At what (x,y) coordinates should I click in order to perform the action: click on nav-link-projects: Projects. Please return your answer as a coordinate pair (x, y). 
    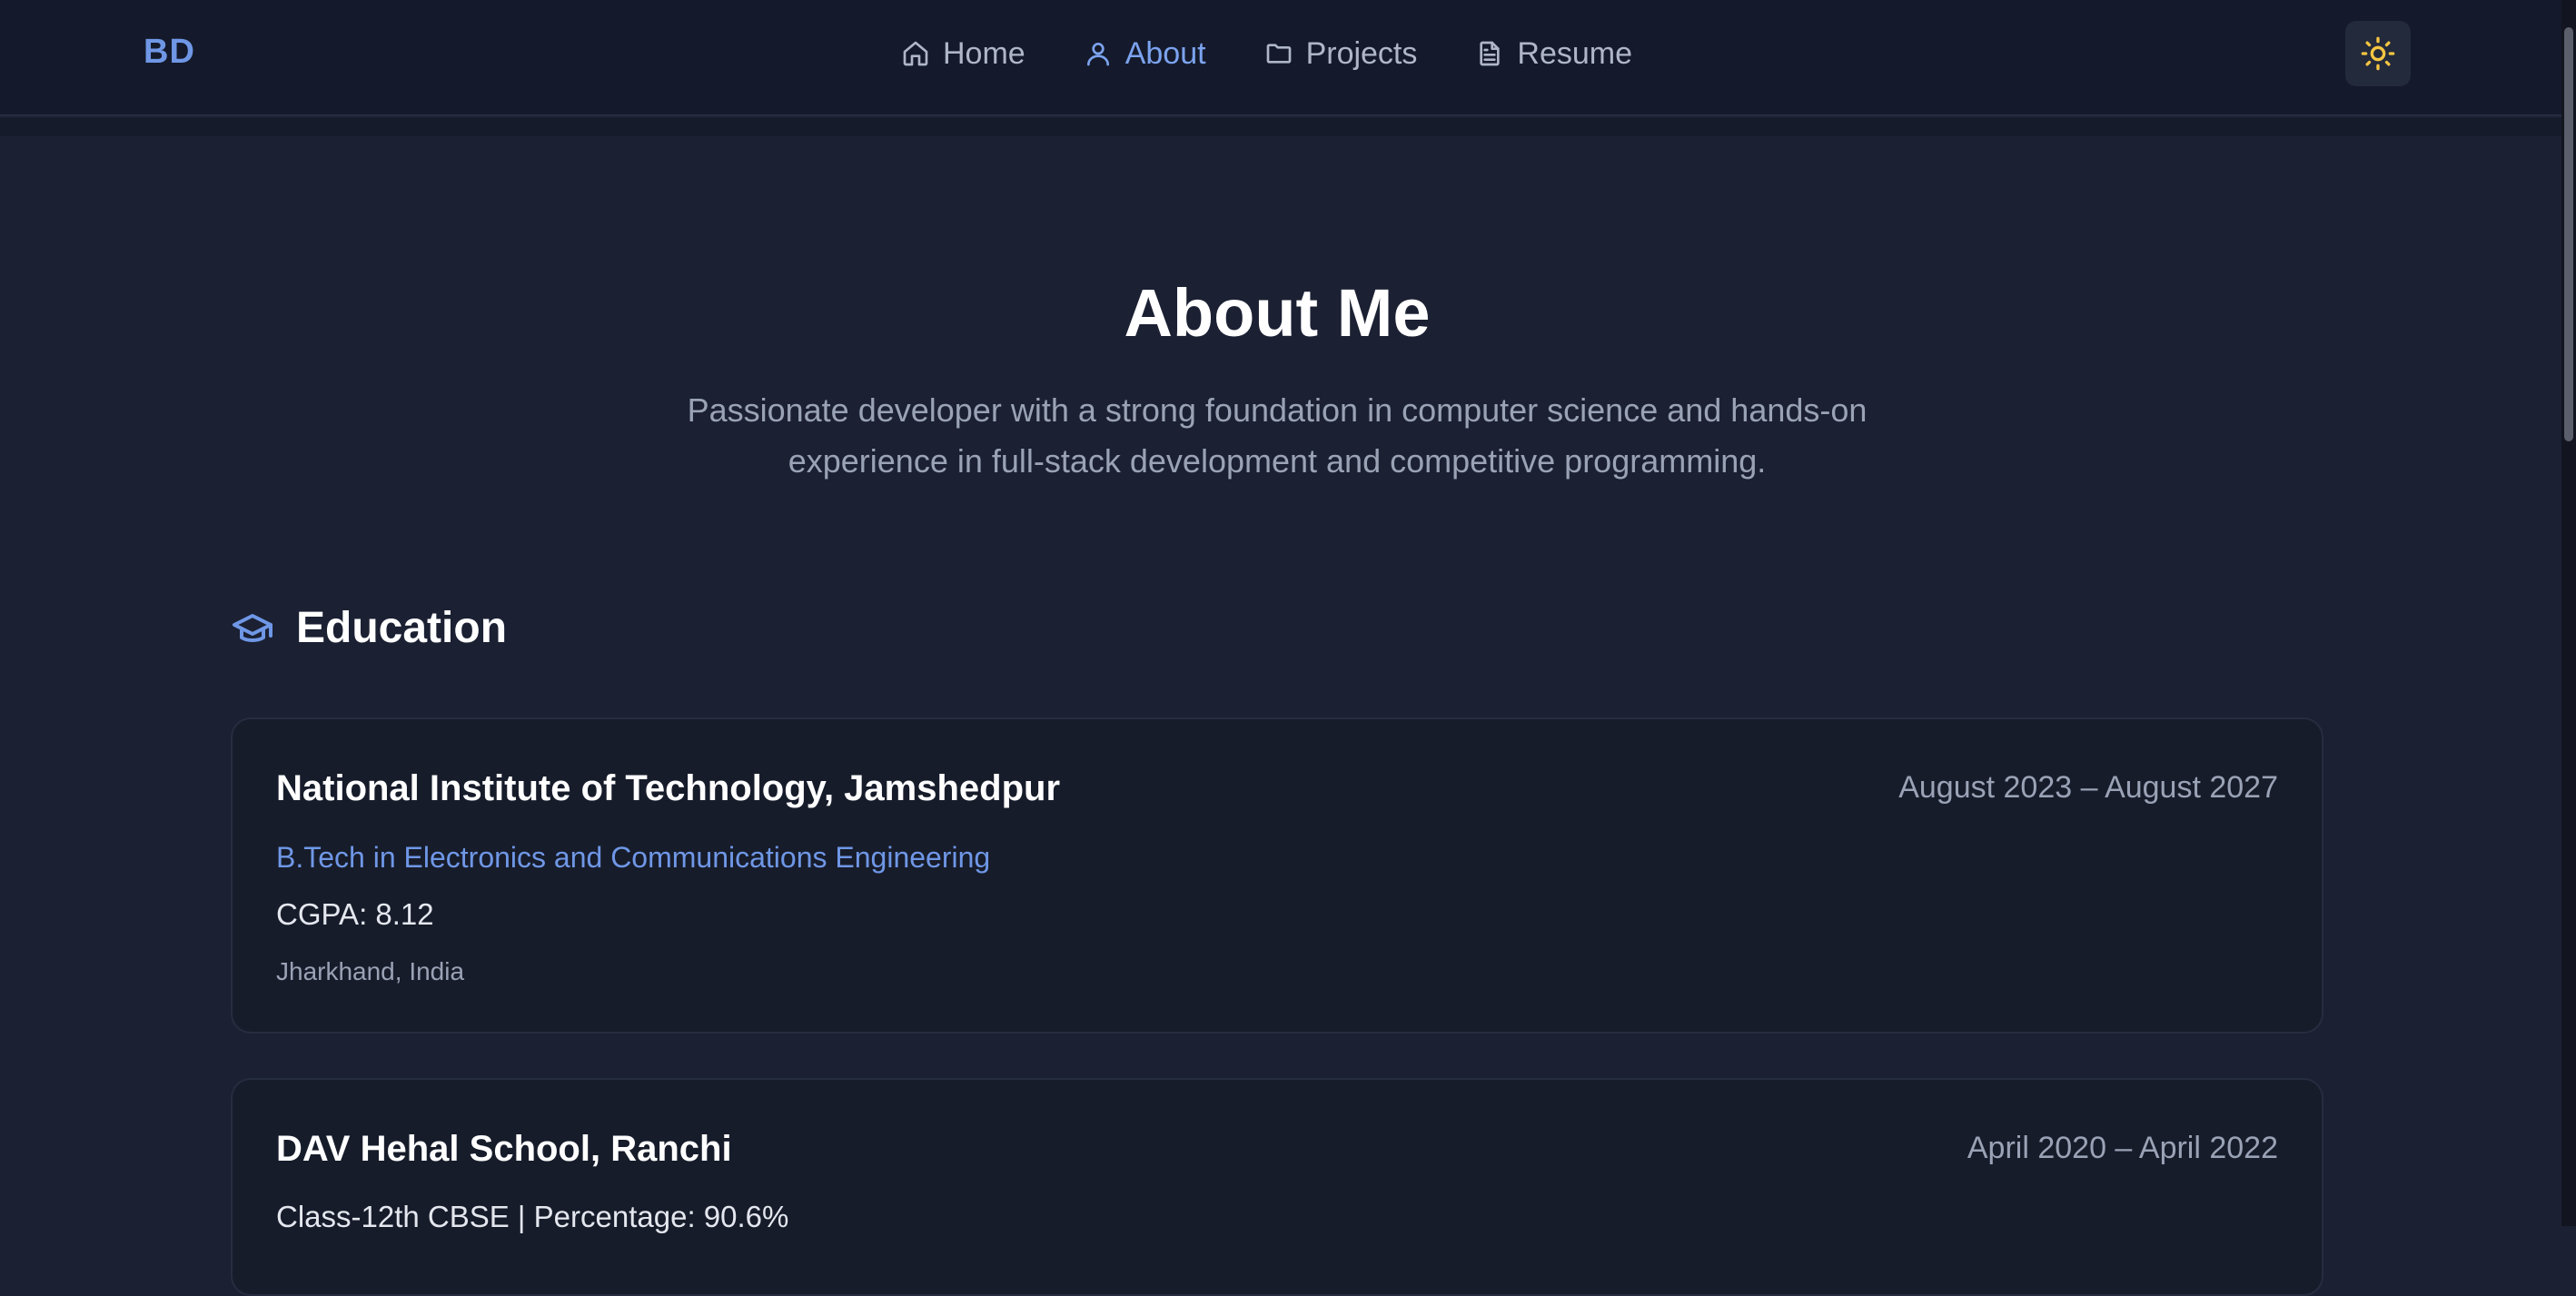
    Looking at the image, I should click on (1341, 53).